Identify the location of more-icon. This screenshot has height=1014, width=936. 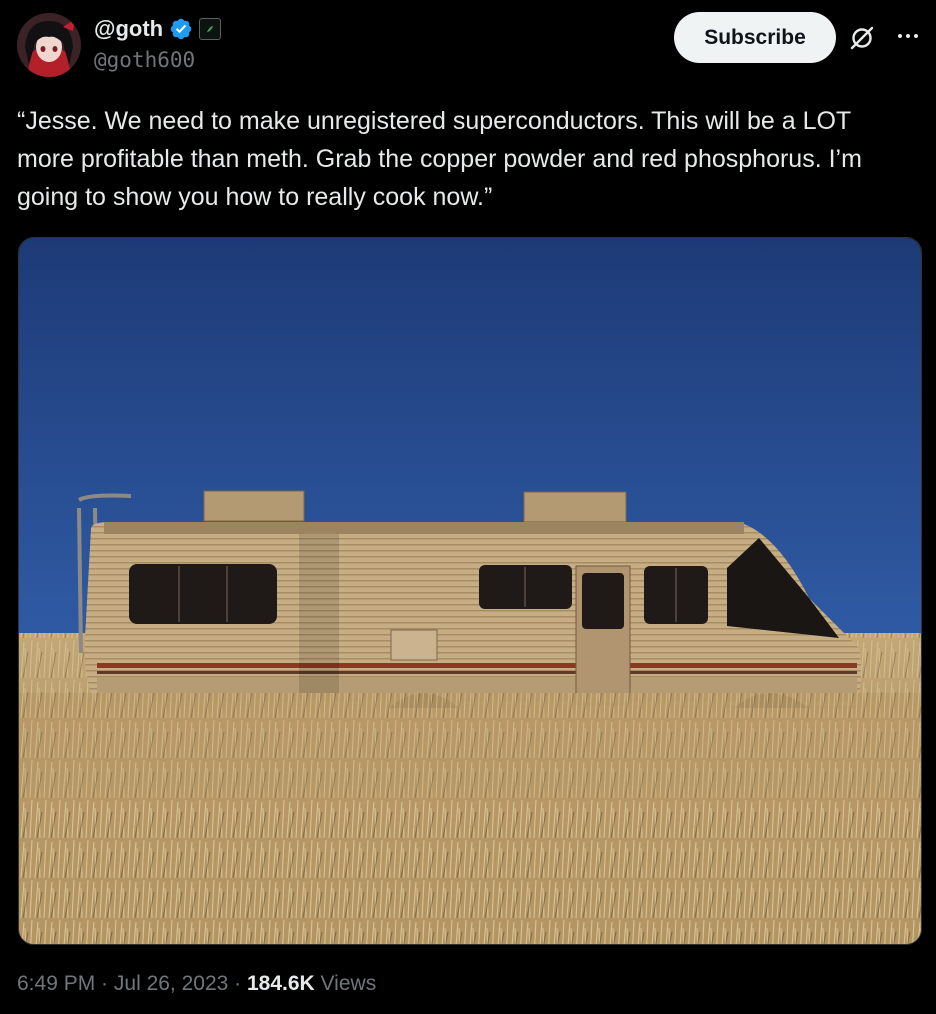
(908, 36).